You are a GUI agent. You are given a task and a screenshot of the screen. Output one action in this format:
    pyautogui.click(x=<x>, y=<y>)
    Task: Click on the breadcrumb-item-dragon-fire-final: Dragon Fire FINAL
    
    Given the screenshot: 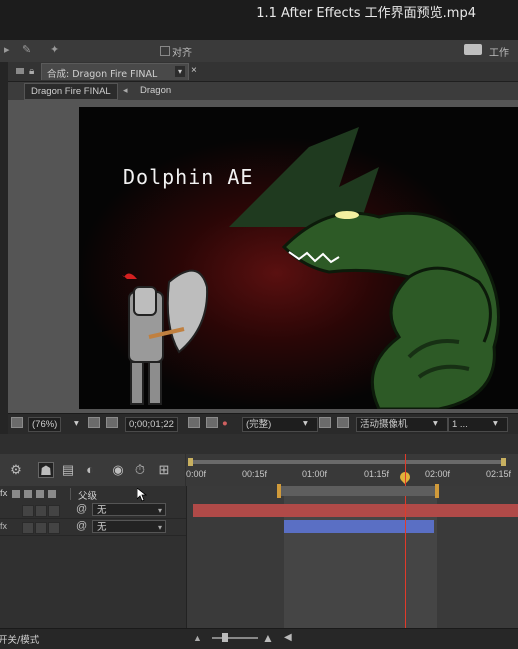 What is the action you would take?
    pyautogui.click(x=71, y=91)
    